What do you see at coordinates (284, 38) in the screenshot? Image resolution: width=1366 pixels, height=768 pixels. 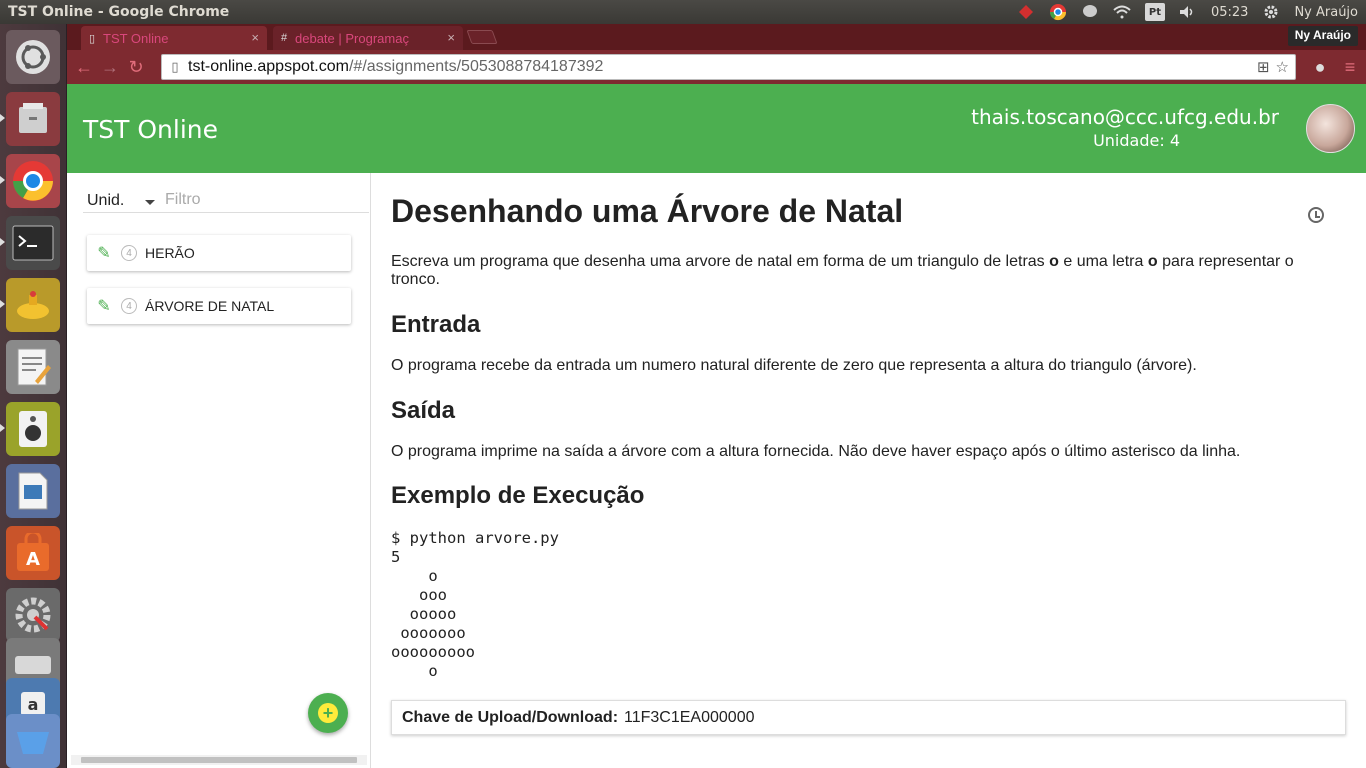 I see `hash-icon: #` at bounding box center [284, 38].